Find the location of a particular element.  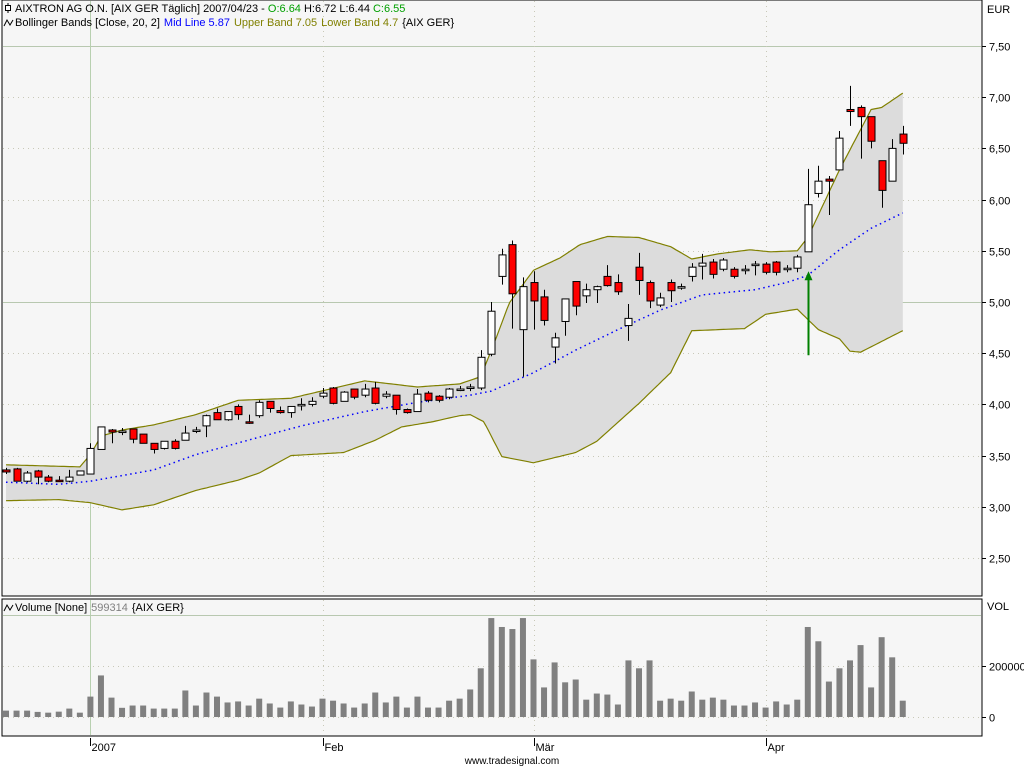

legend-high: H:6.72 is located at coordinates (320, 9).